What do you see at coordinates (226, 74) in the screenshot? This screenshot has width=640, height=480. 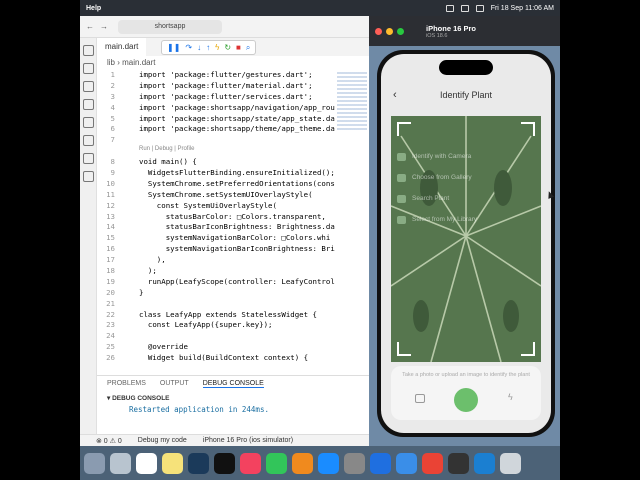 I see `code-text: import 'package:flutter/gestures.dart';` at bounding box center [226, 74].